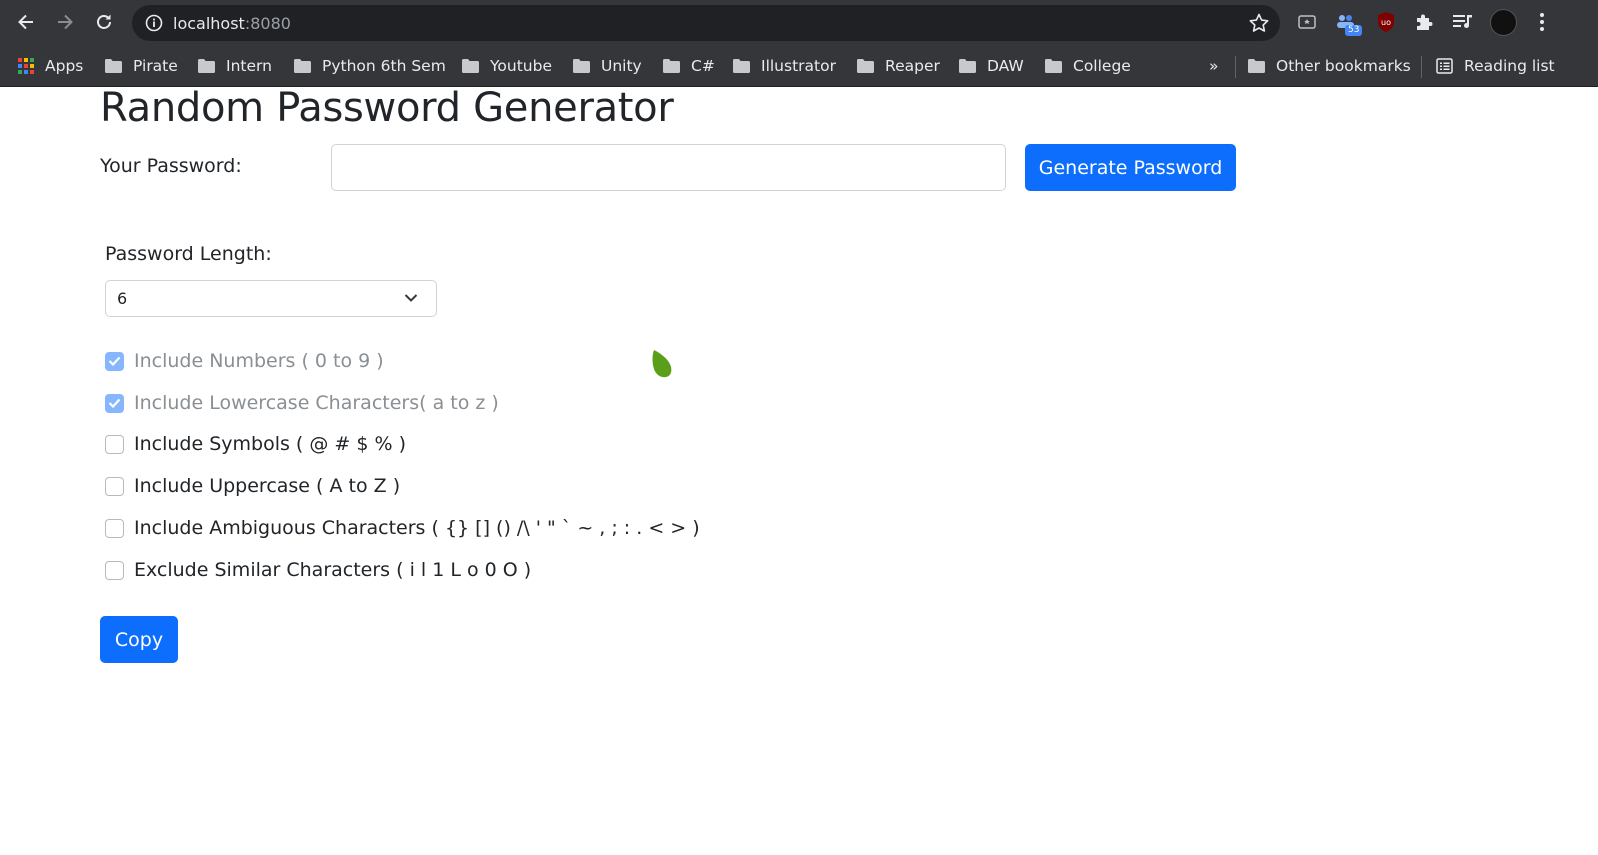 The height and width of the screenshot is (855, 1598). I want to click on generate-password-button: Generate Password, so click(1130, 167).